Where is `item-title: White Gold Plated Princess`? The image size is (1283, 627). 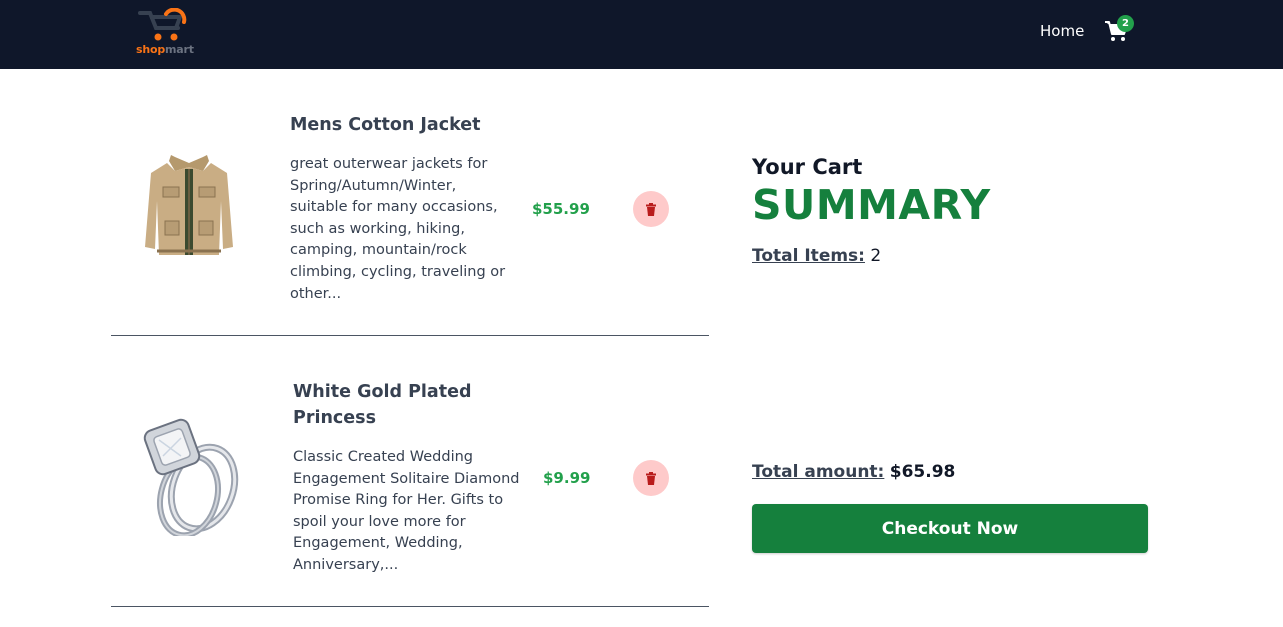
item-title: White Gold Plated Princess is located at coordinates (382, 405).